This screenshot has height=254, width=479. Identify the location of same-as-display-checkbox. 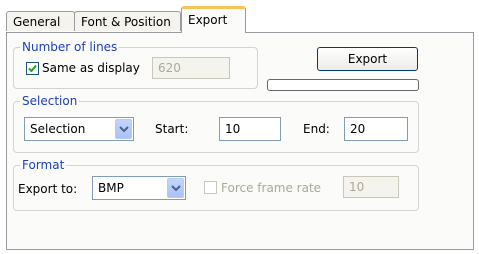
(32, 68).